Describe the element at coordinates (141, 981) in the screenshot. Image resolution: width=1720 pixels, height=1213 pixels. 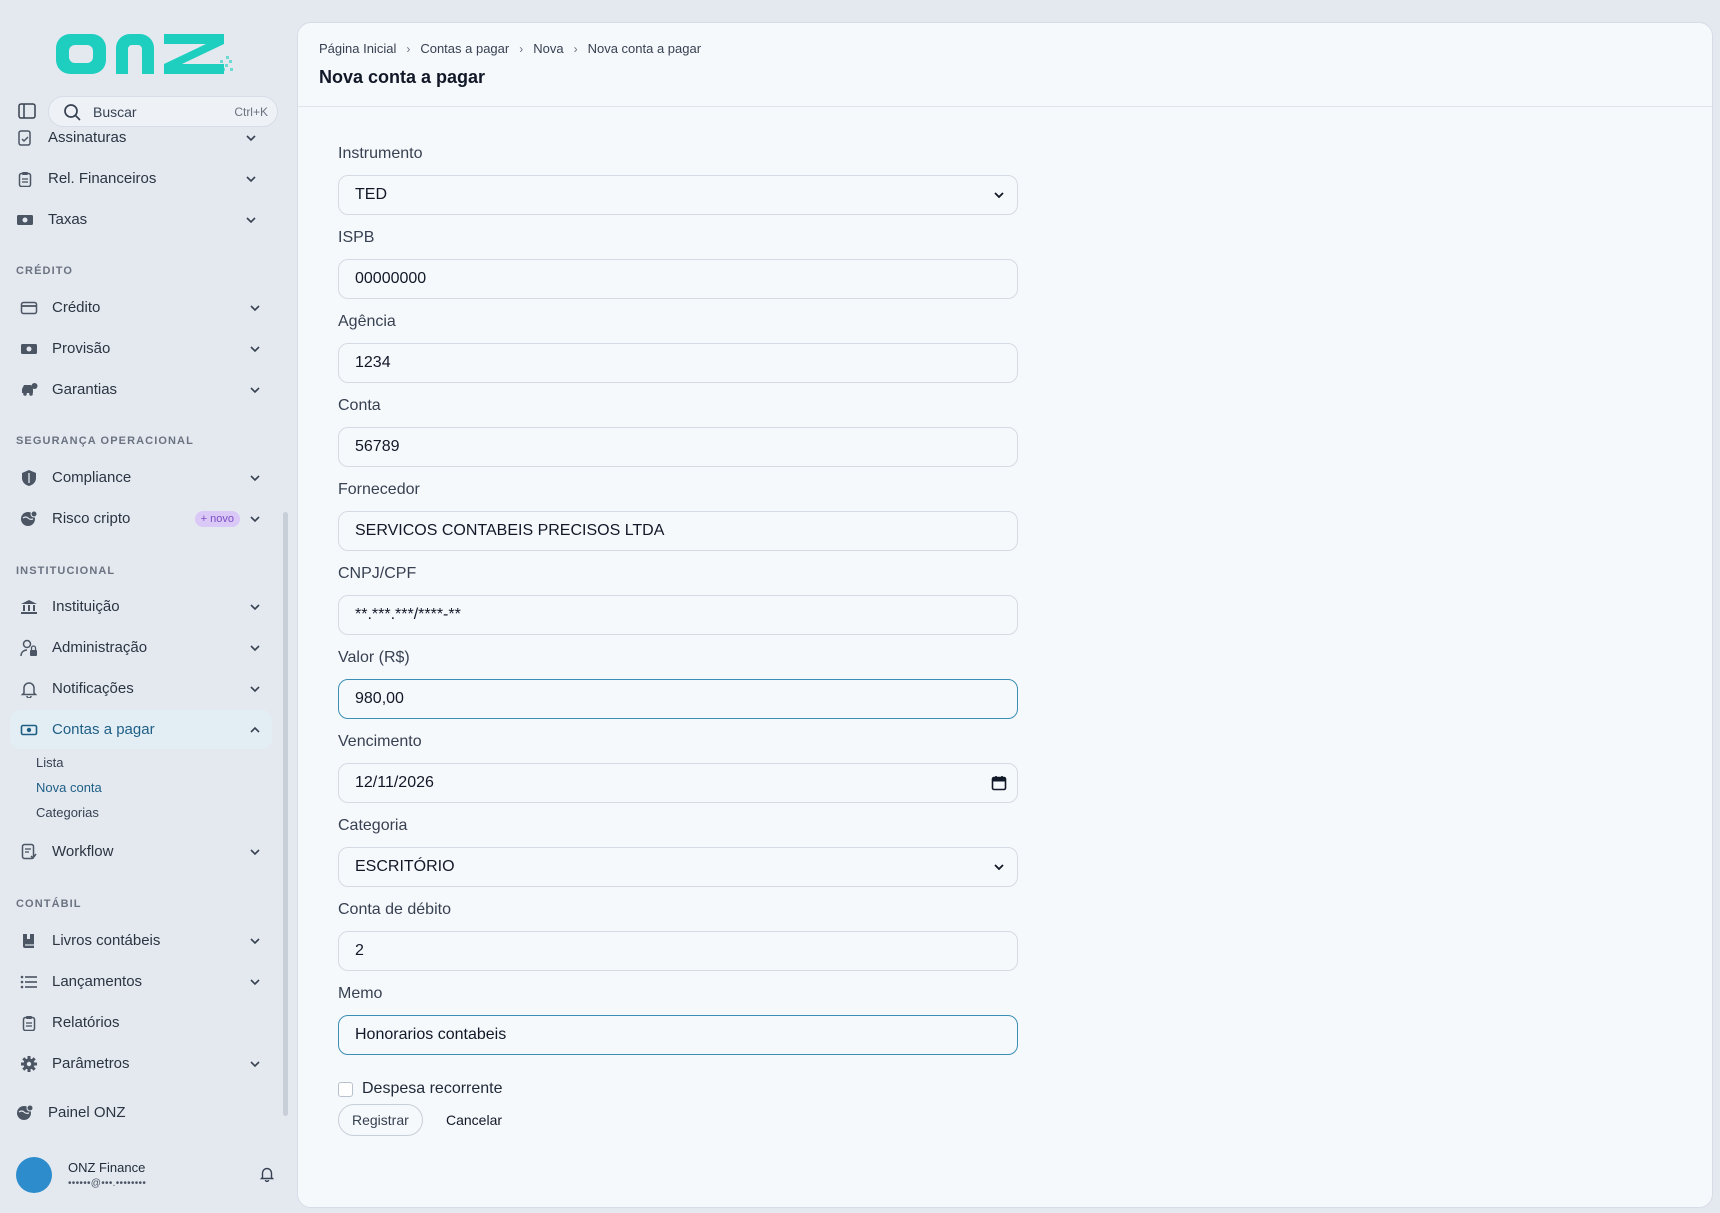
I see `sidebar-item-lancamentos: Lançamentos` at that location.